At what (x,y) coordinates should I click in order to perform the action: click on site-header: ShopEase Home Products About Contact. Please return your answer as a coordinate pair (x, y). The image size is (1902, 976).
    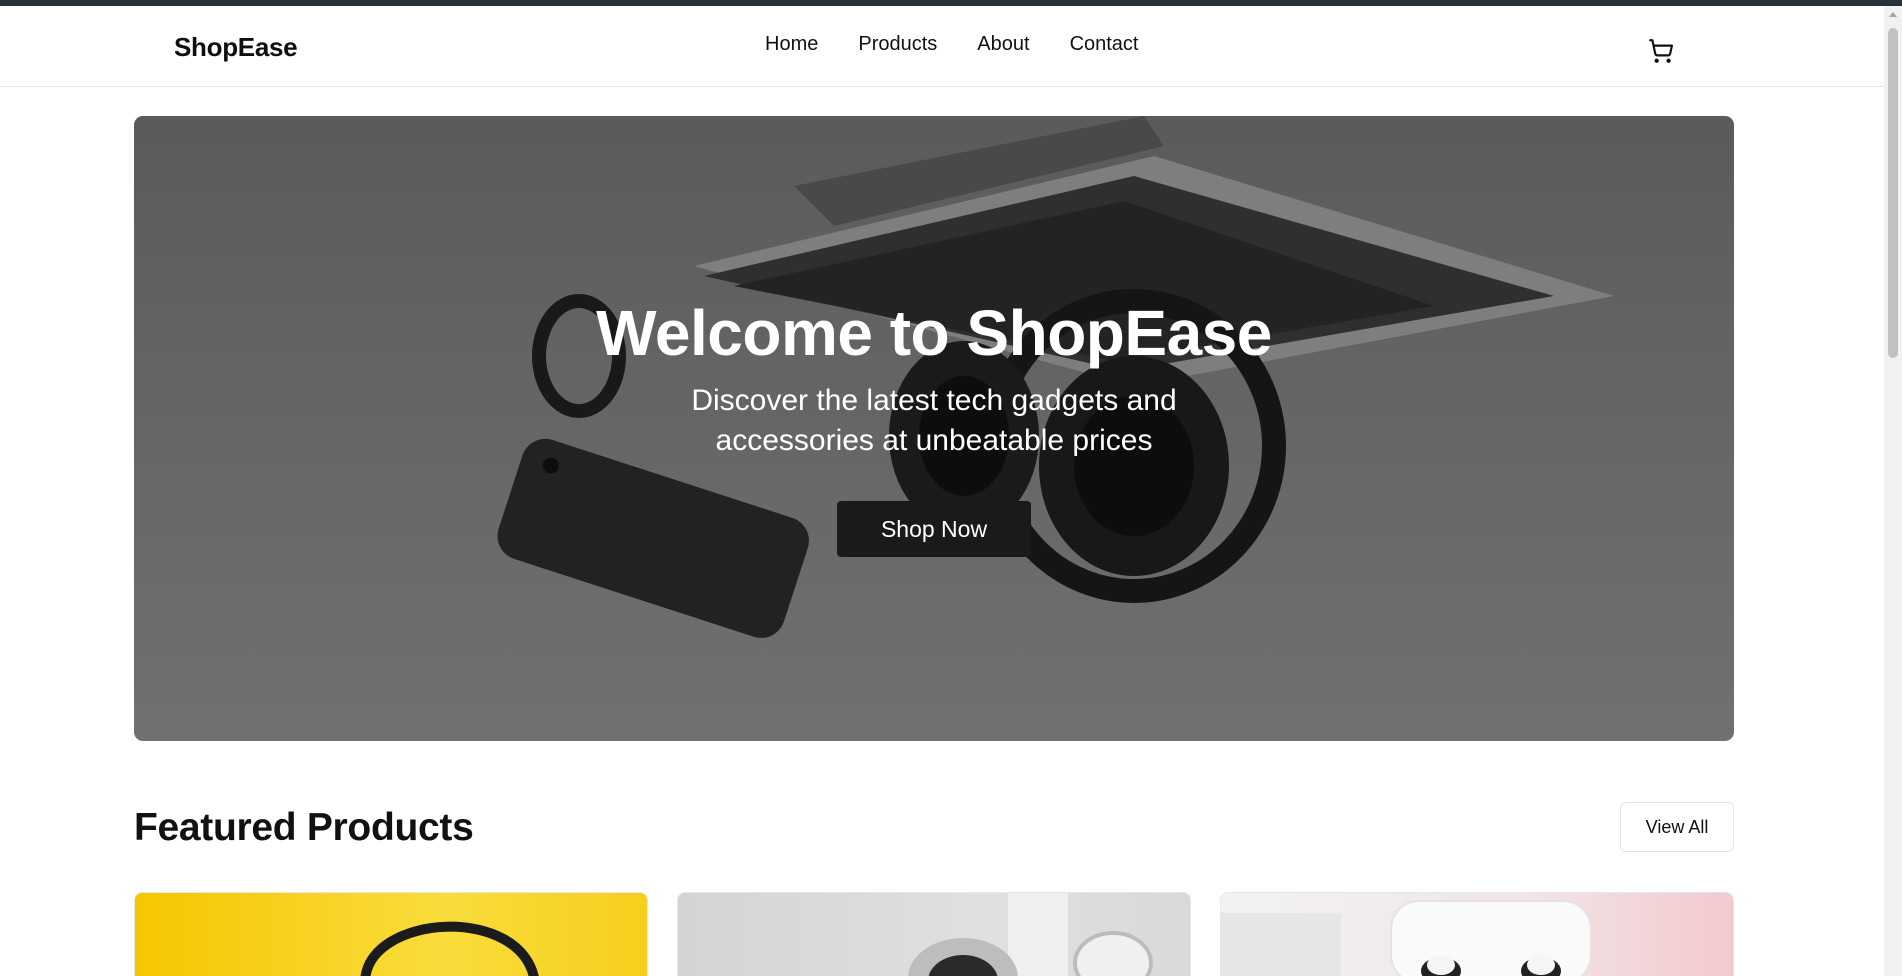
    Looking at the image, I should click on (942, 46).